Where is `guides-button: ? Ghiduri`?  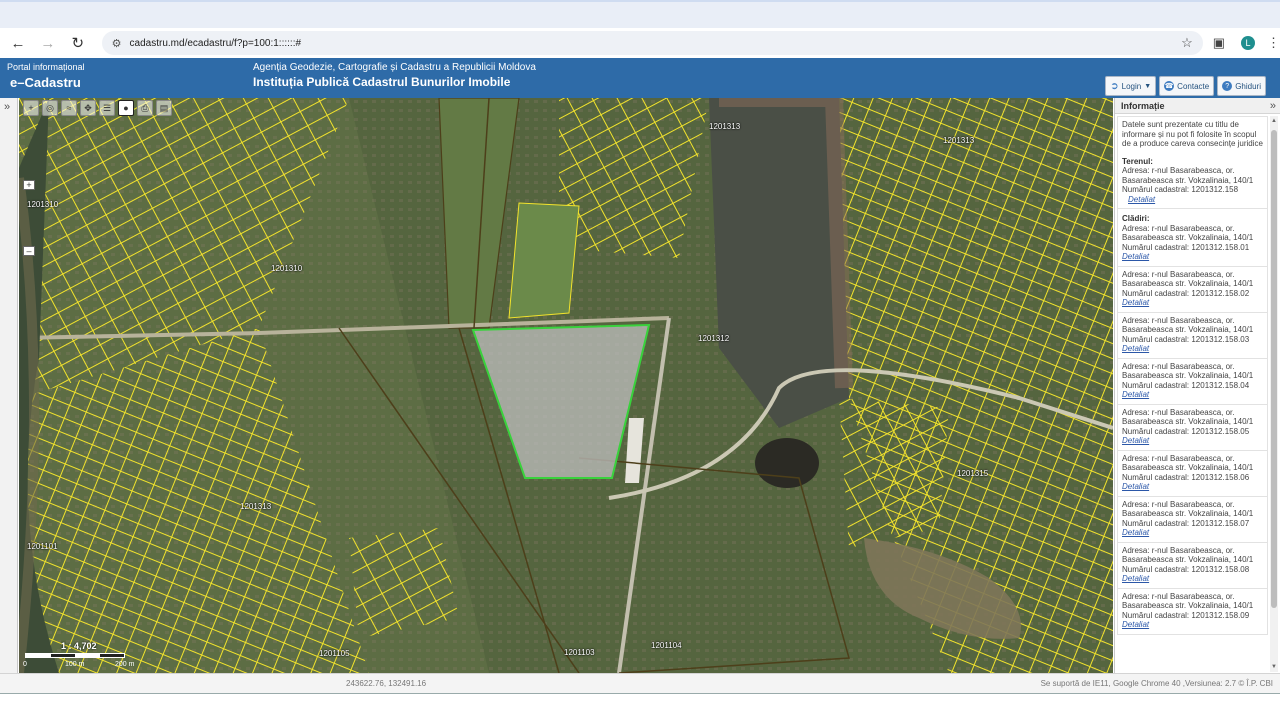 guides-button: ? Ghiduri is located at coordinates (1241, 86).